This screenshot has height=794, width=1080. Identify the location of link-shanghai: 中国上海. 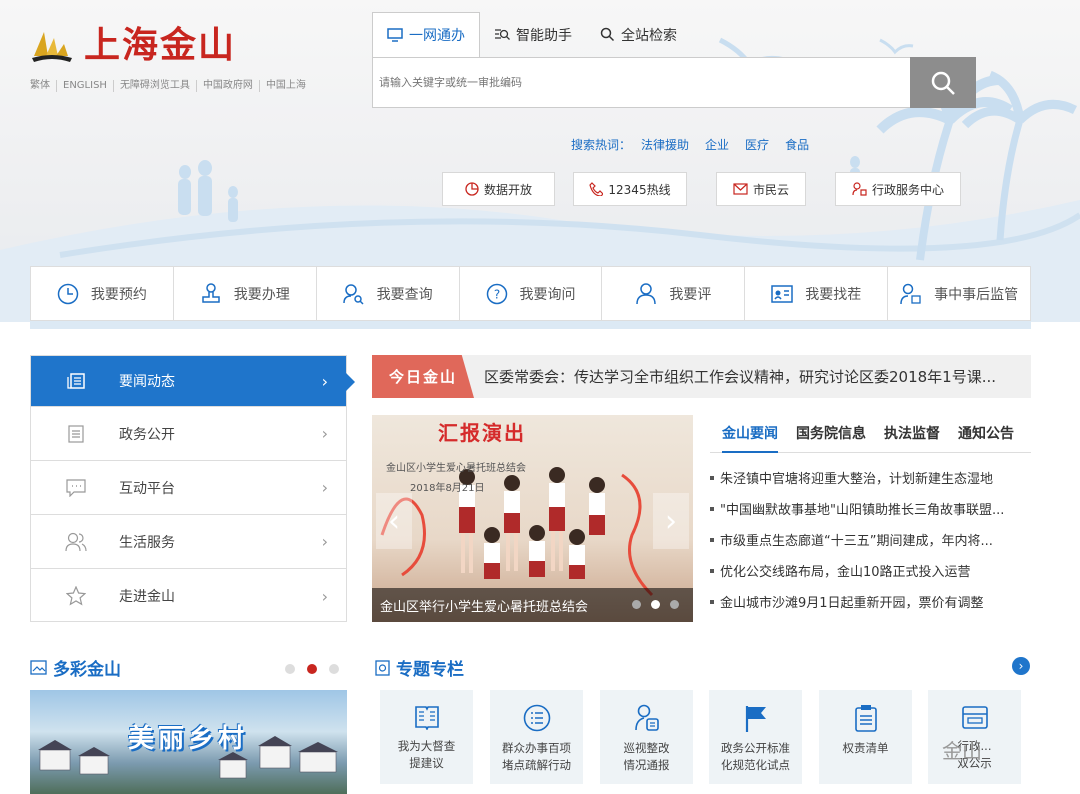
(286, 86).